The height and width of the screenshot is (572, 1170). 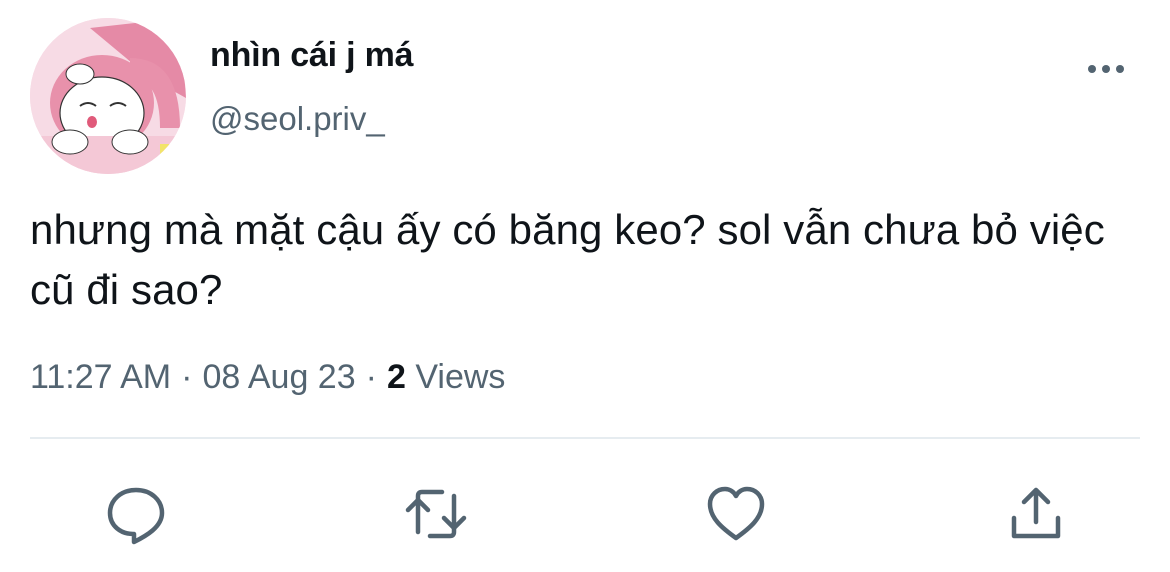 I want to click on share-button, so click(x=1036, y=514).